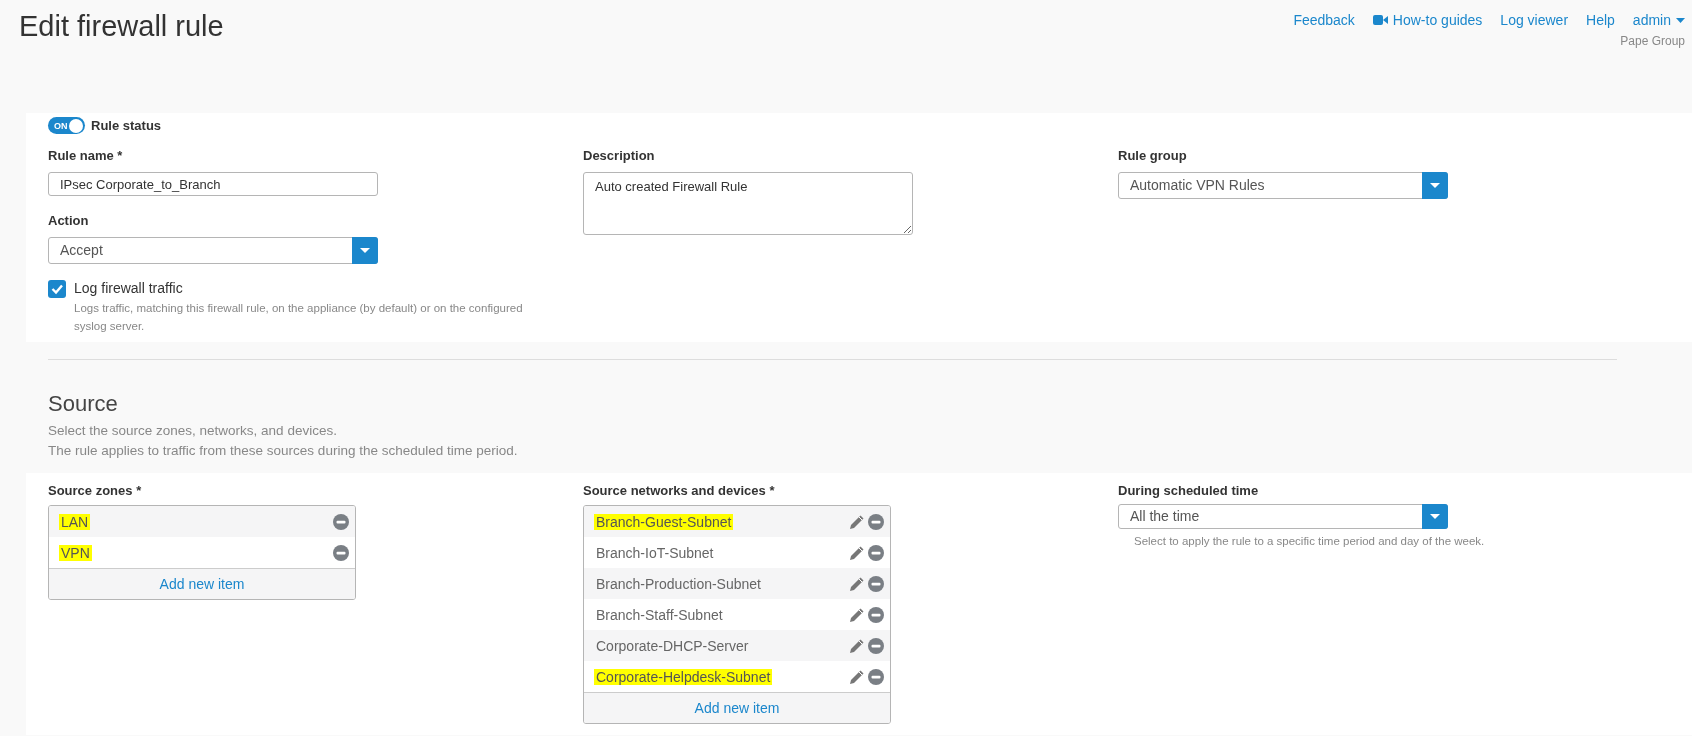  Describe the element at coordinates (75, 552) in the screenshot. I see `highlighted-item: VPN` at that location.